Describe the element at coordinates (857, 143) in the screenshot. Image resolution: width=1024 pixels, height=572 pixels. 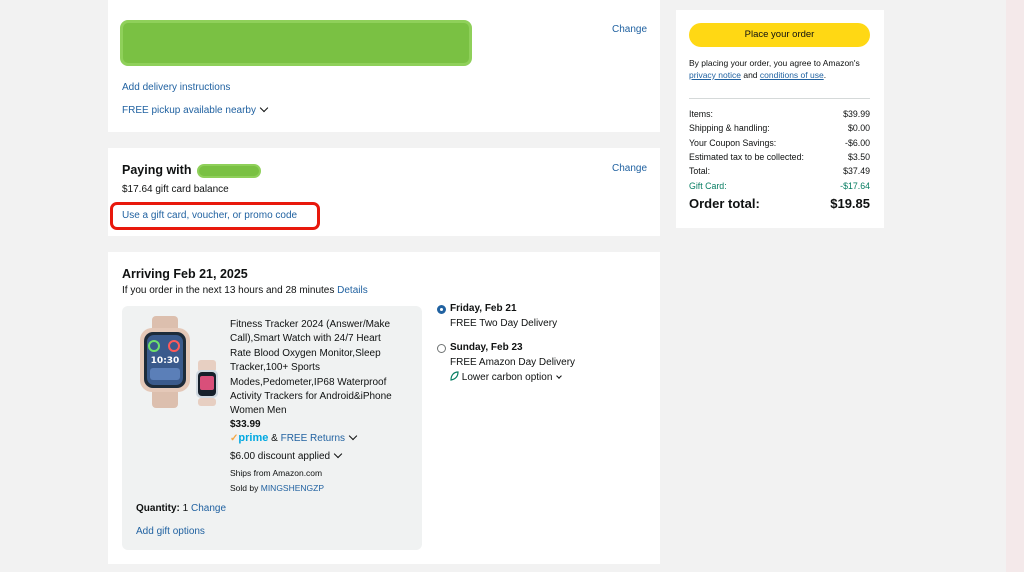
I see `summary-value: -$6.00` at that location.